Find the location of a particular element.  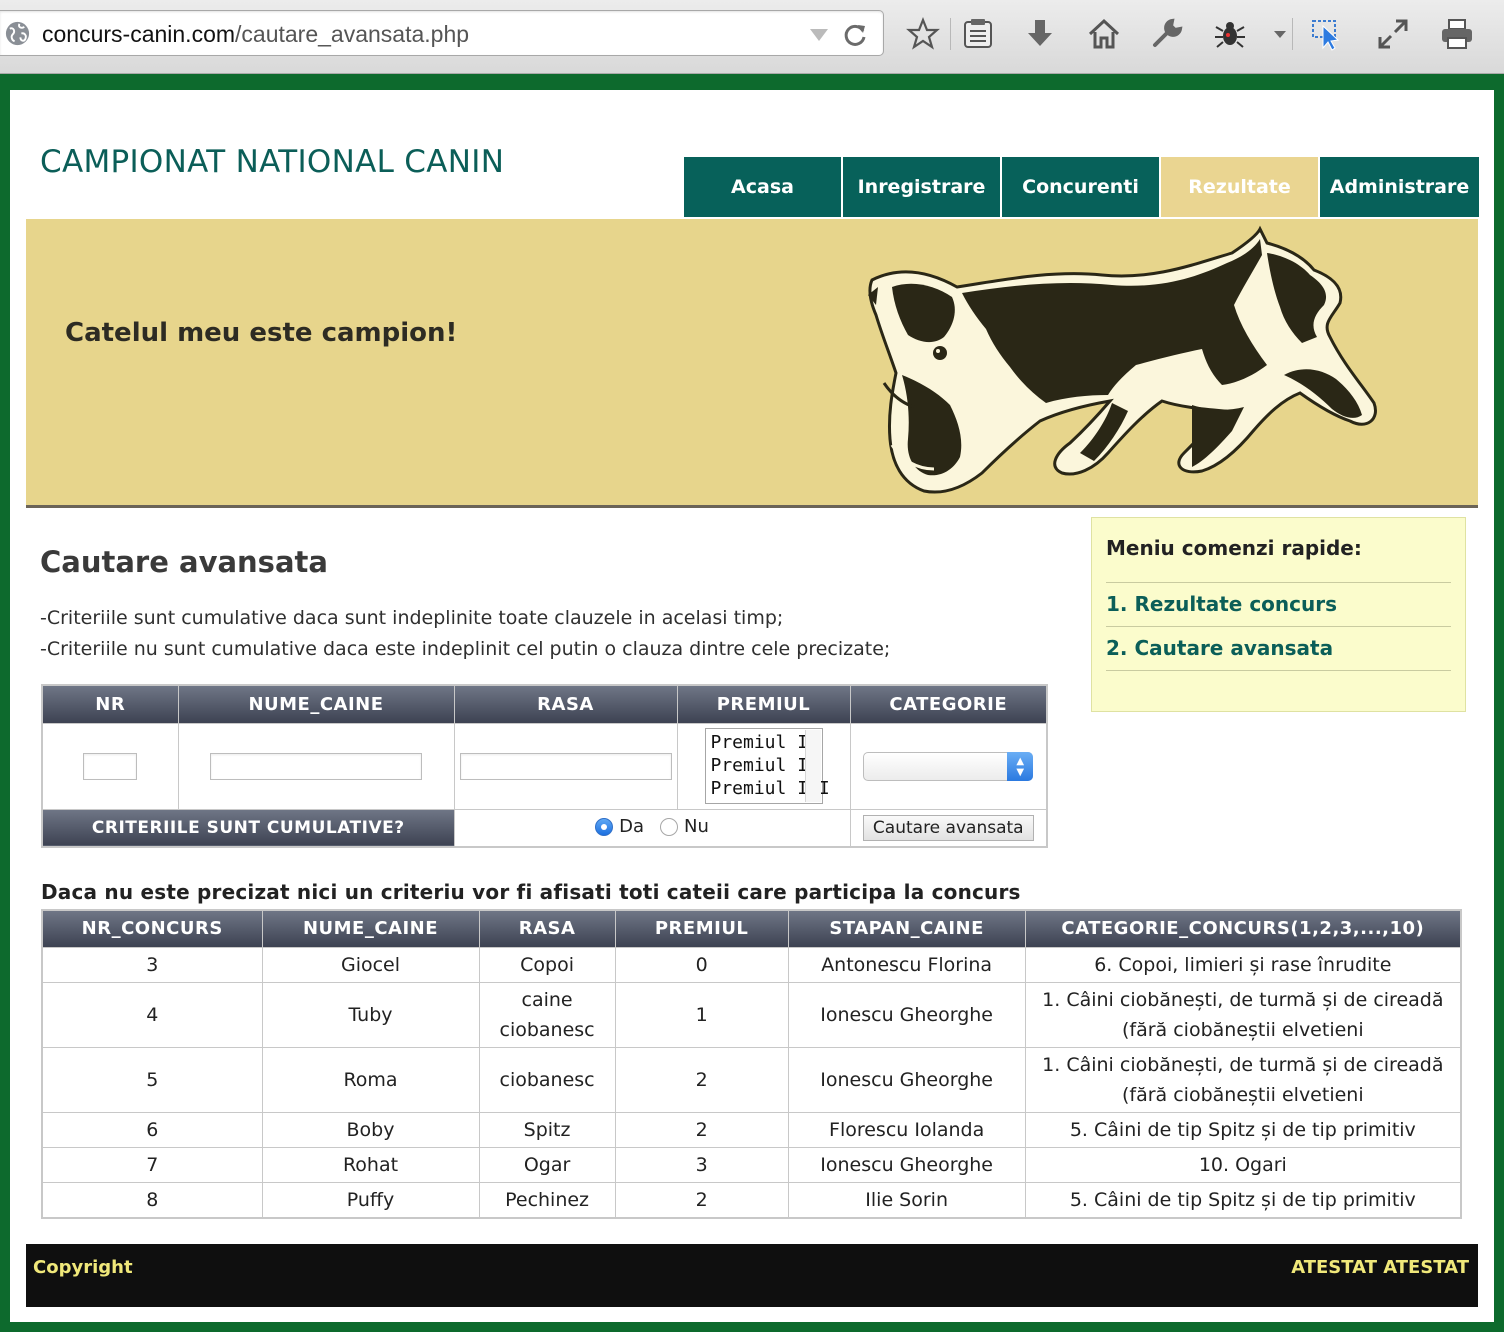

dropdown-arrow-icon is located at coordinates (819, 35).